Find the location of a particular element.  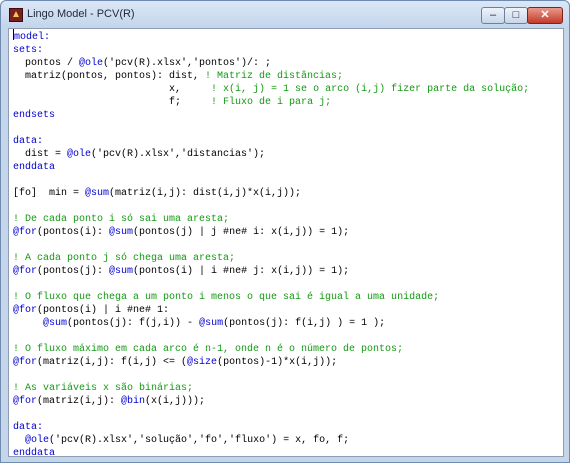

code-token: f; is located at coordinates (112, 102).